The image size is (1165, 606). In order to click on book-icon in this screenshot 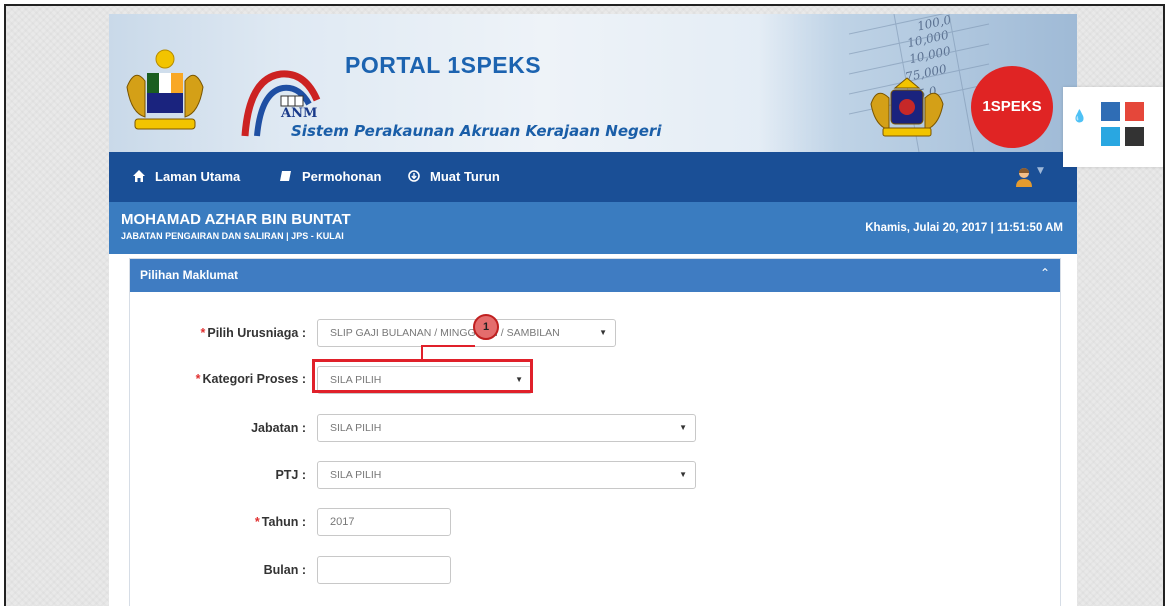, I will do `click(285, 176)`.